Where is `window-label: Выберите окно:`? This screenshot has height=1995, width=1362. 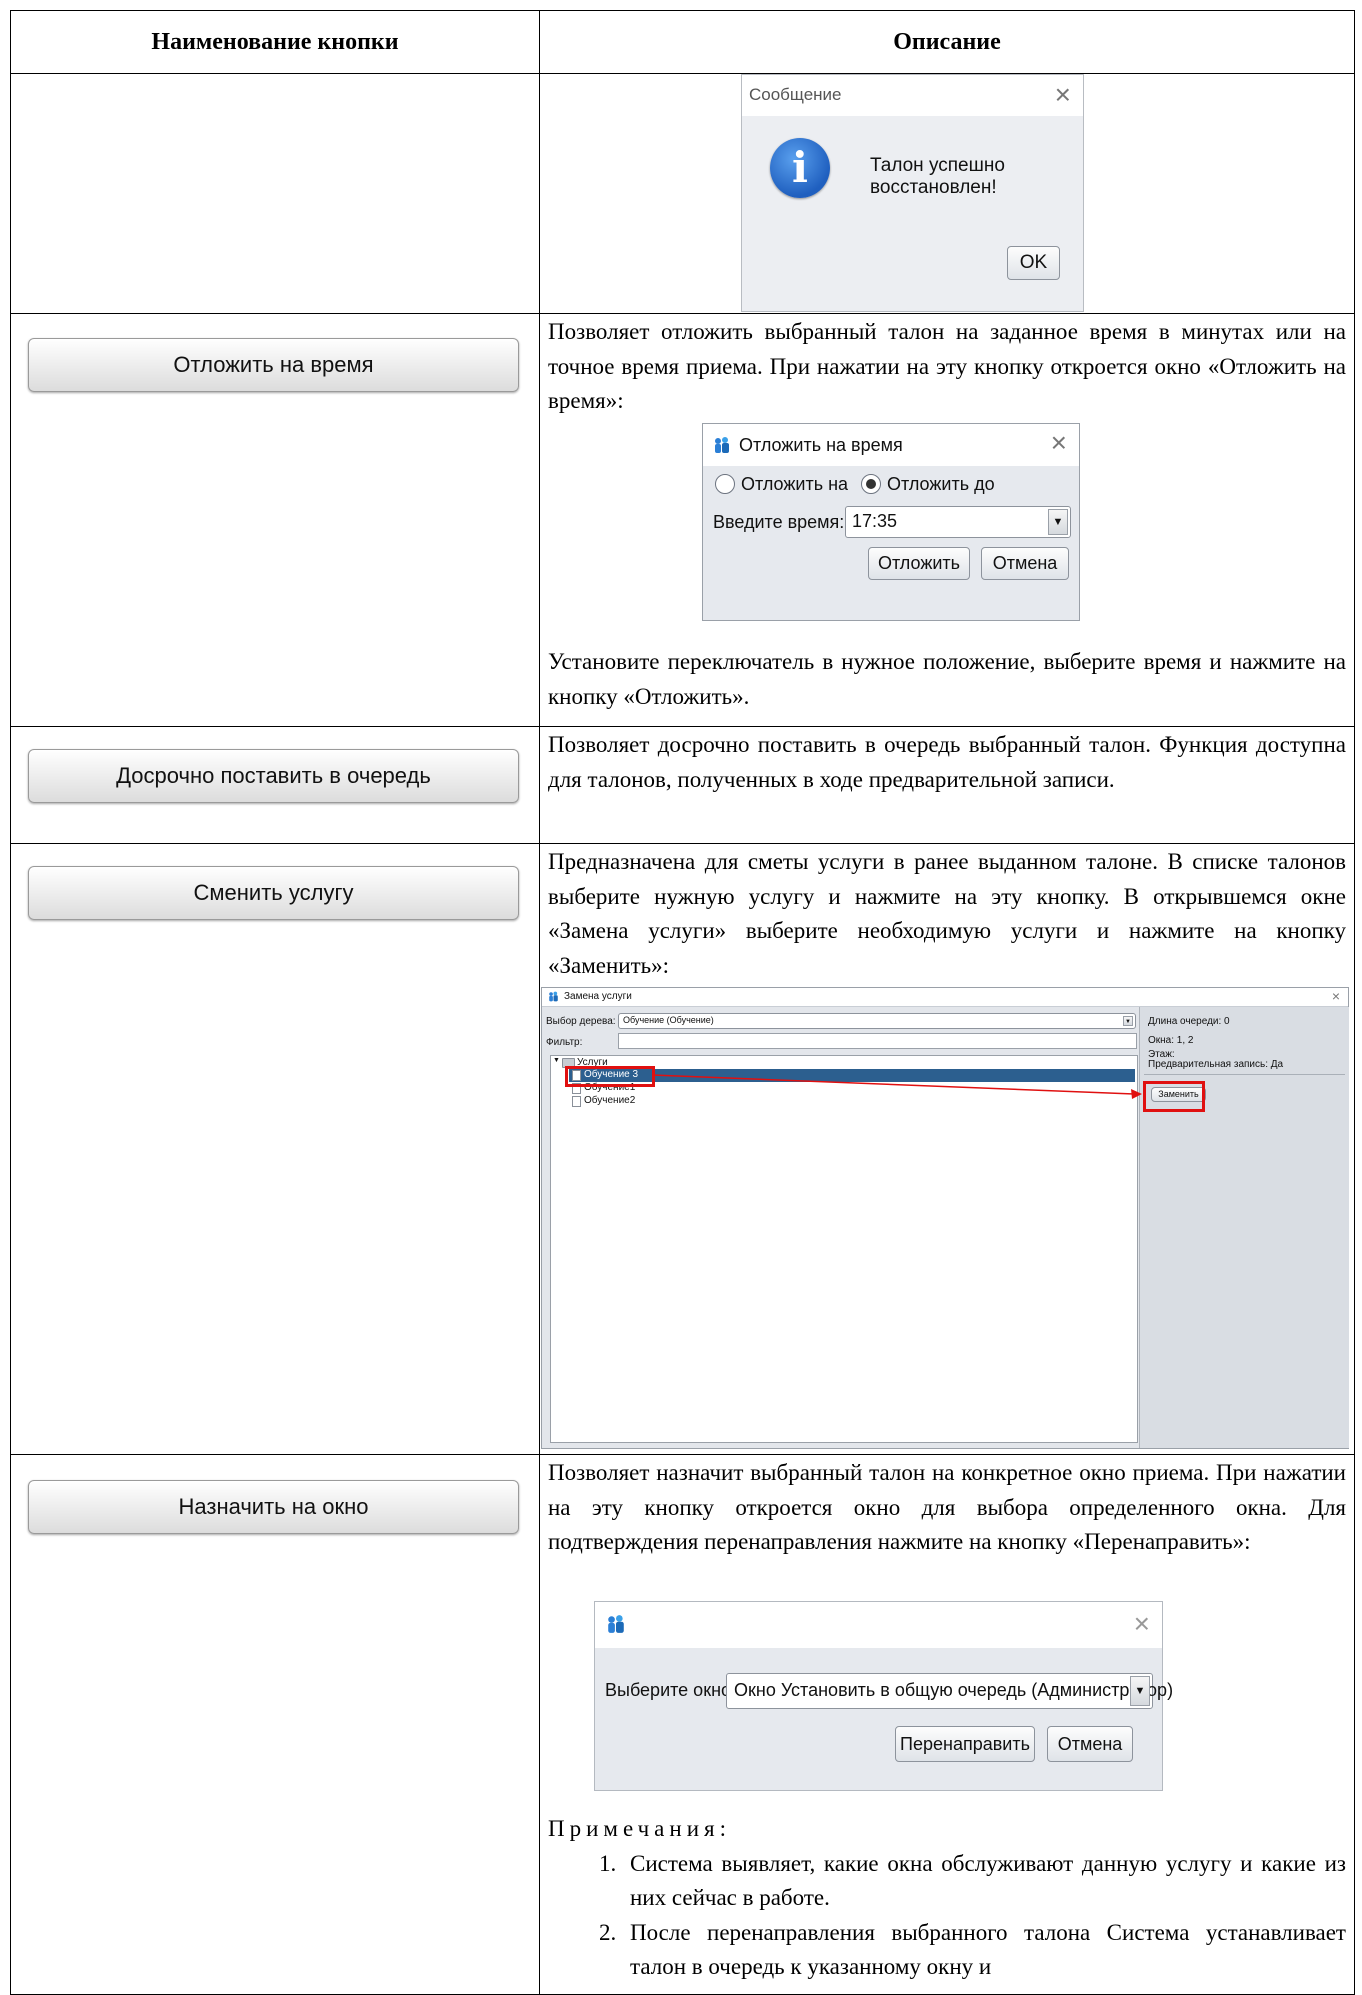 window-label: Выберите окно: is located at coordinates (671, 1690).